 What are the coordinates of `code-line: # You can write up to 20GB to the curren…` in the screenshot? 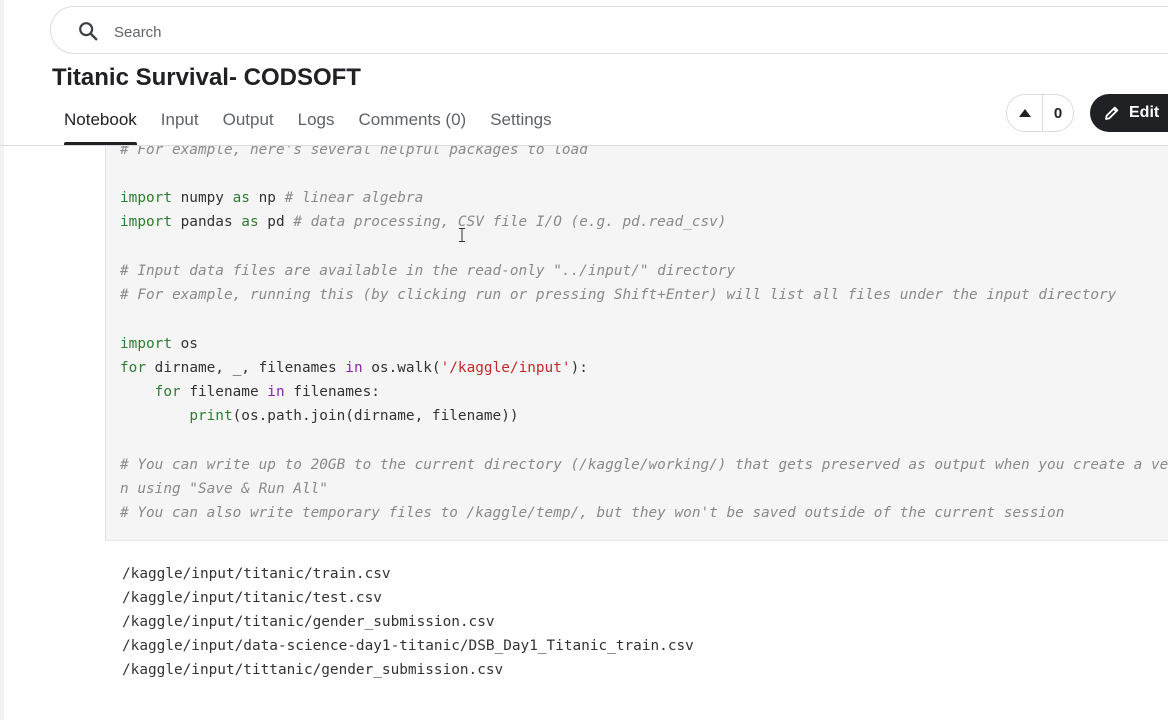 It's located at (644, 465).